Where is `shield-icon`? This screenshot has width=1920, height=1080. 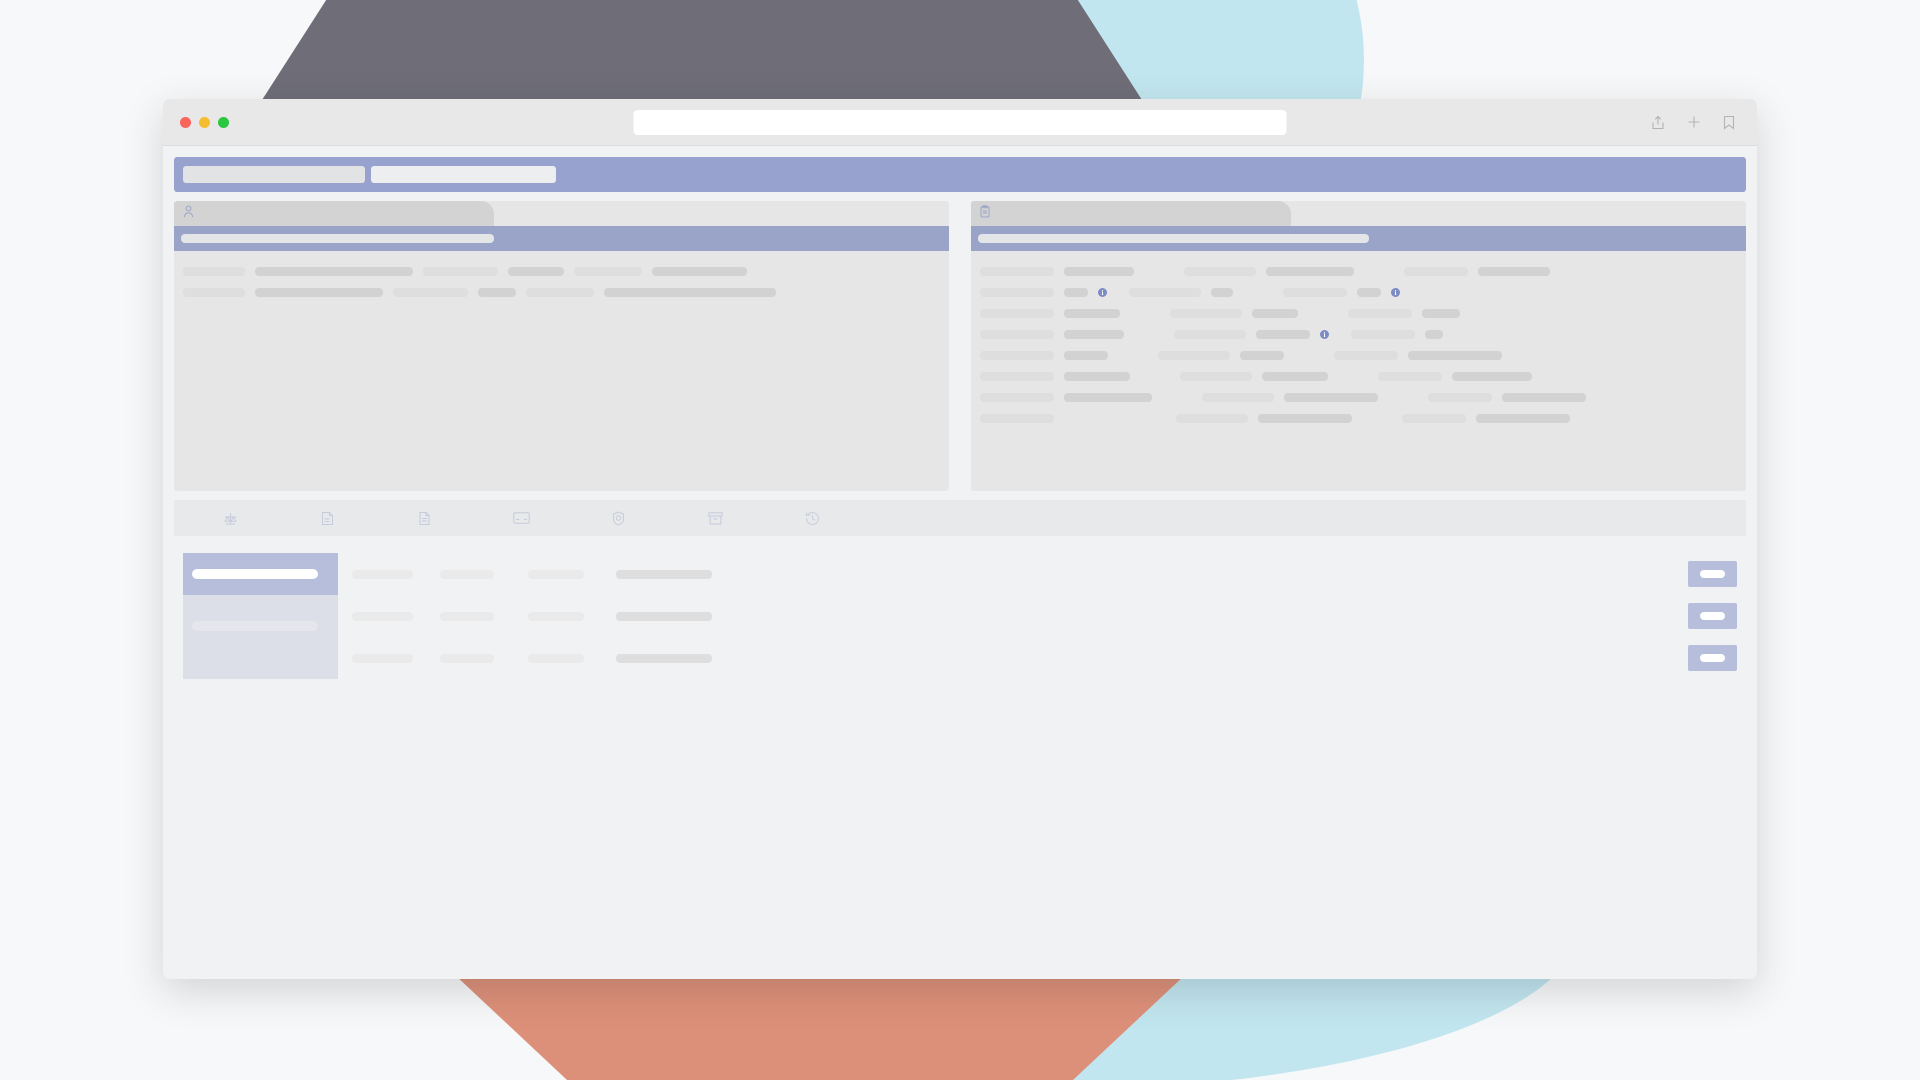 shield-icon is located at coordinates (618, 518).